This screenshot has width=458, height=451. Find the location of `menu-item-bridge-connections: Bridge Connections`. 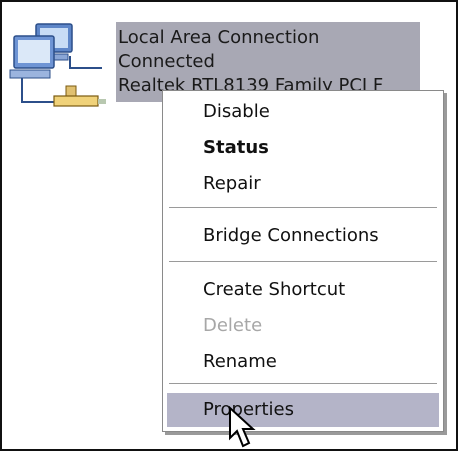

menu-item-bridge-connections: Bridge Connections is located at coordinates (303, 236).